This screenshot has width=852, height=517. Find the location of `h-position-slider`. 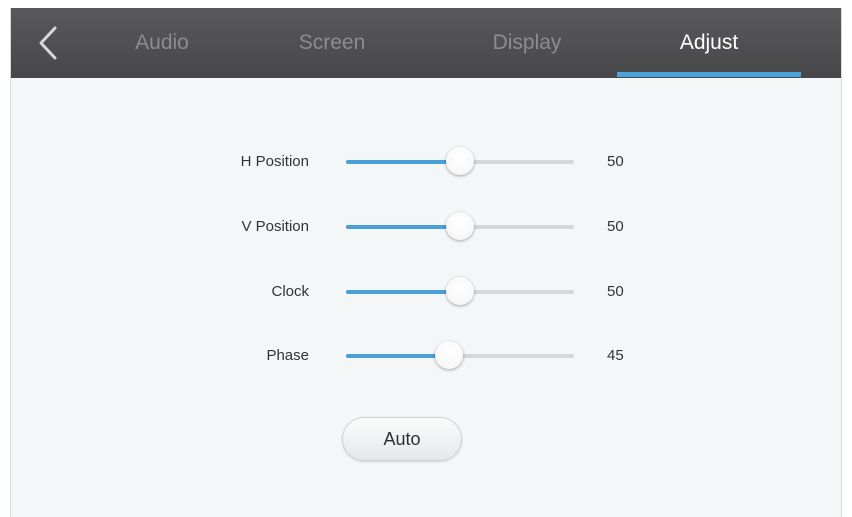

h-position-slider is located at coordinates (460, 162).